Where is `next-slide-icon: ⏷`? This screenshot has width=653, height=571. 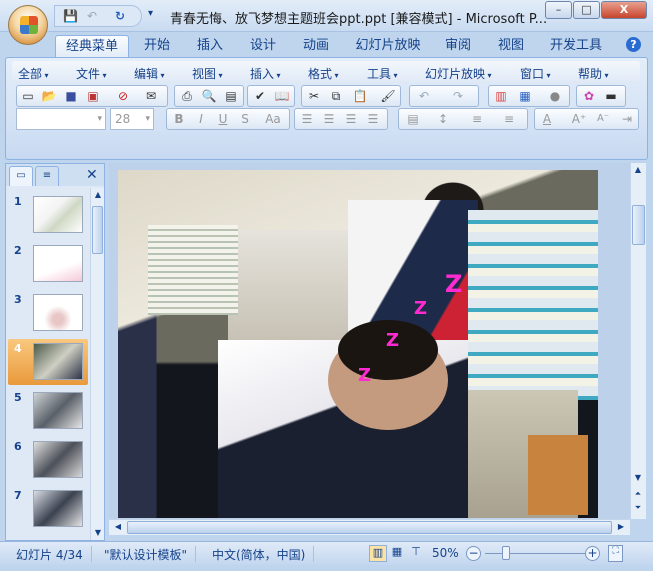
next-slide-icon: ⏷ is located at coordinates (638, 508).